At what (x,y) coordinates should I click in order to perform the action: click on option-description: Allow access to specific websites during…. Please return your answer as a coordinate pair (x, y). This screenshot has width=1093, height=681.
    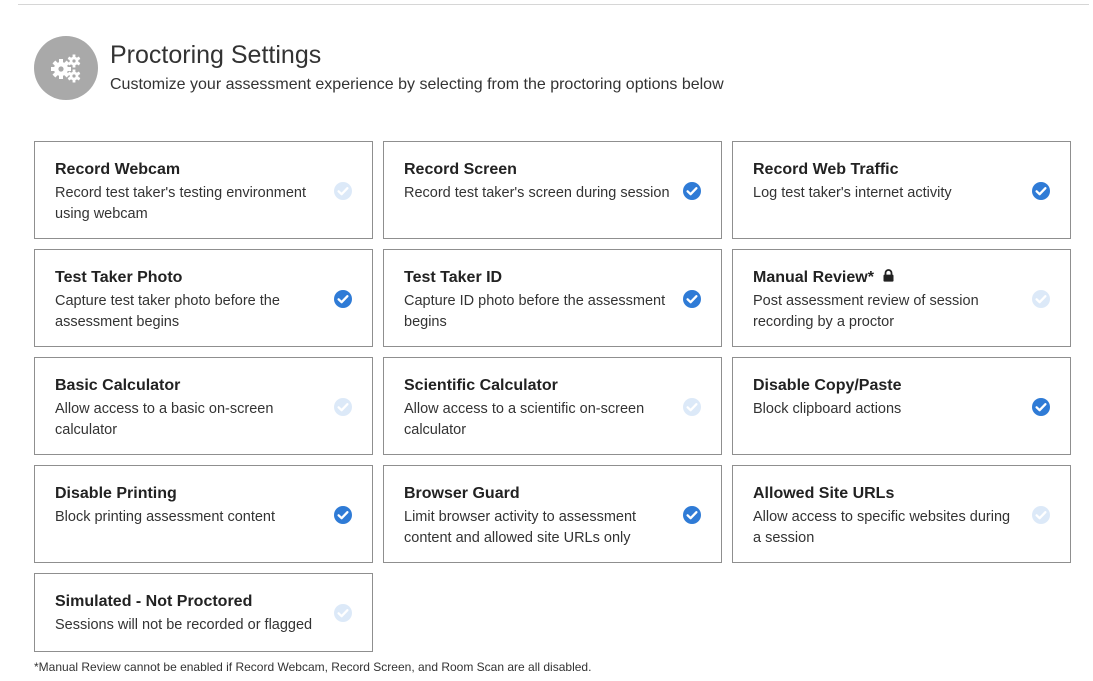
    Looking at the image, I should click on (882, 527).